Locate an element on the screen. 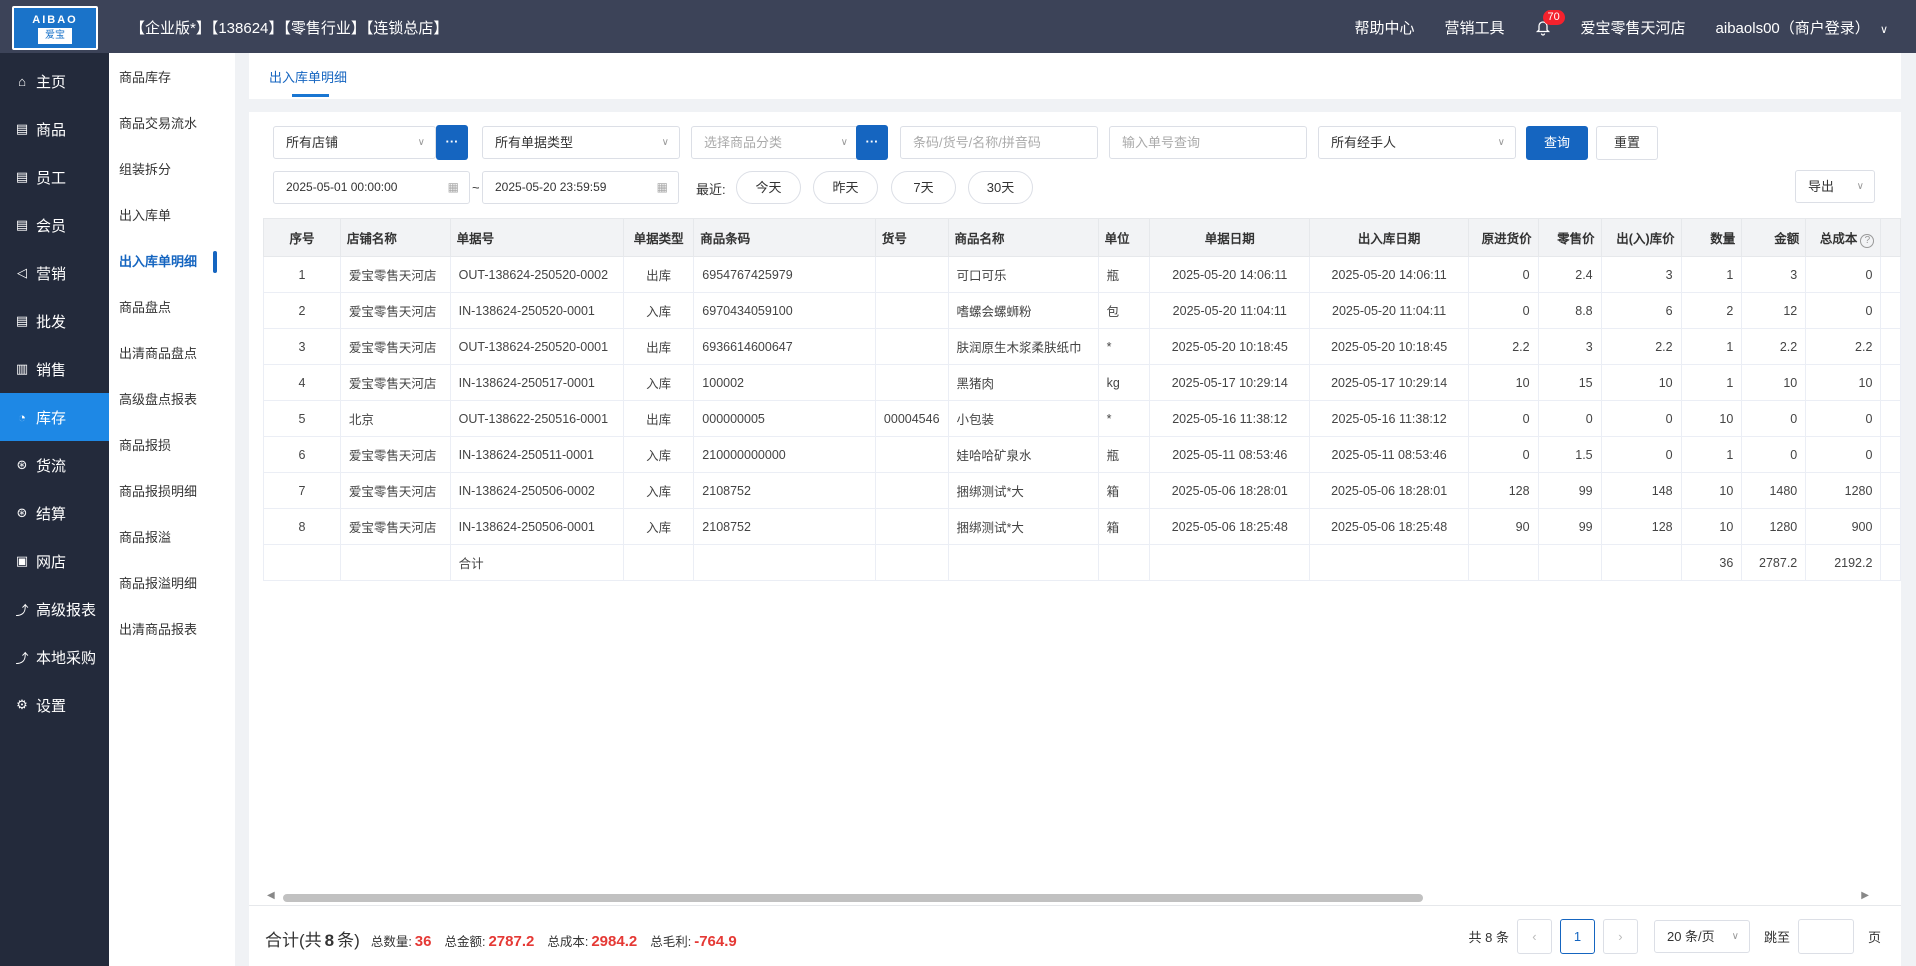 This screenshot has width=1916, height=966. date-from-input: 2025-05-01 00:00:00 ▦ is located at coordinates (371, 187).